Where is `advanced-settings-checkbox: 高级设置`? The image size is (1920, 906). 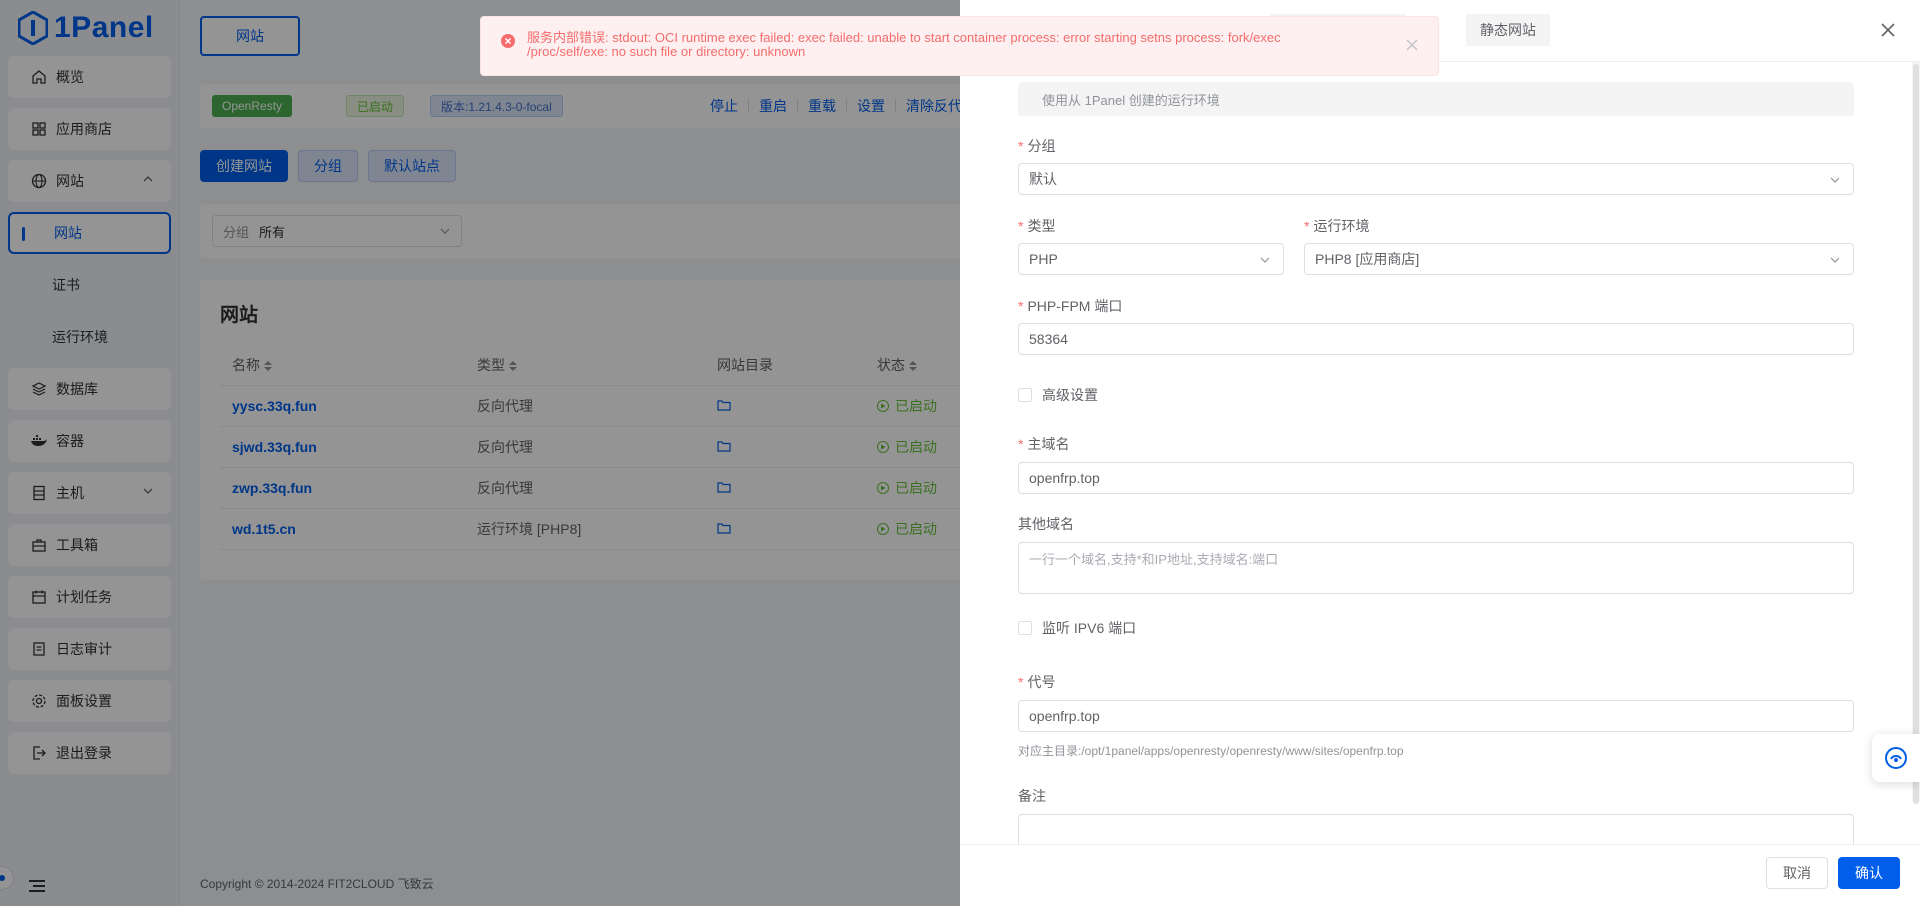
advanced-settings-checkbox: 高级设置 is located at coordinates (1058, 395).